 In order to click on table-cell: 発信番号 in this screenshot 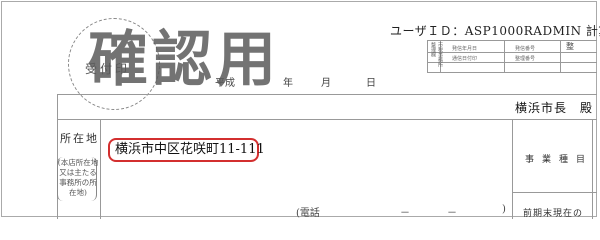, I will do `click(525, 49)`.